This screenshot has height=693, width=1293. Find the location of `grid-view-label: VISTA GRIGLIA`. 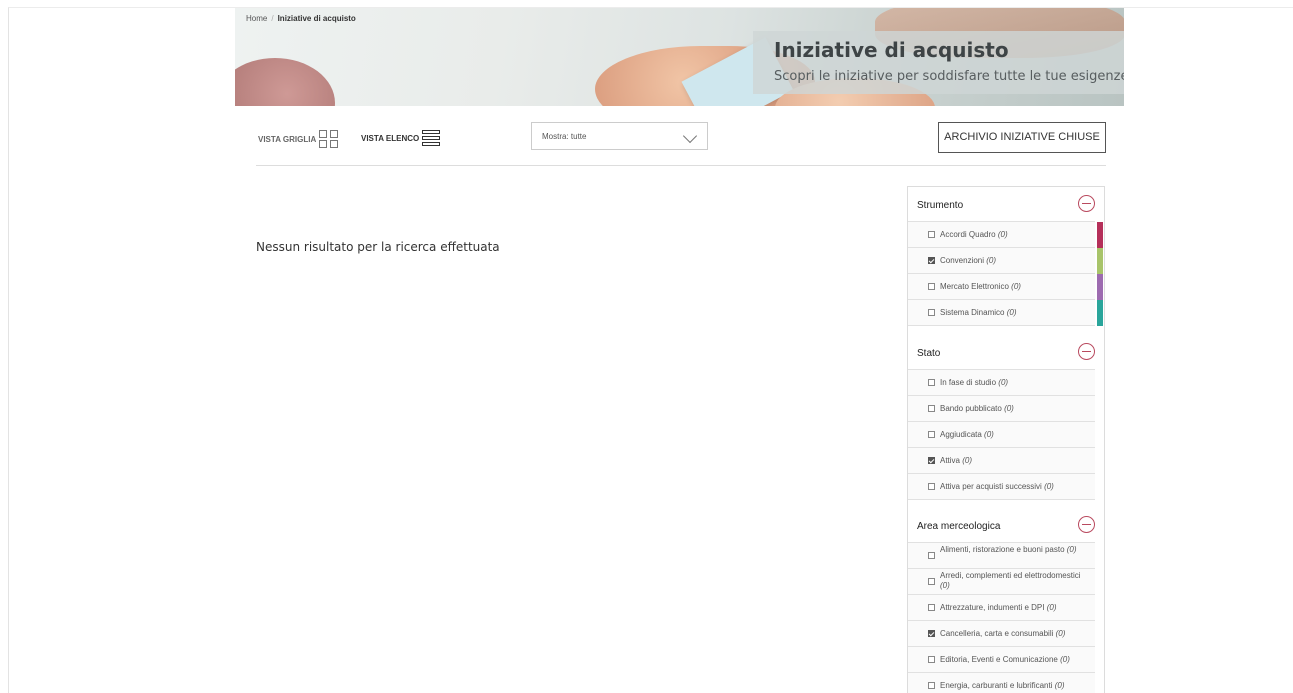

grid-view-label: VISTA GRIGLIA is located at coordinates (287, 139).